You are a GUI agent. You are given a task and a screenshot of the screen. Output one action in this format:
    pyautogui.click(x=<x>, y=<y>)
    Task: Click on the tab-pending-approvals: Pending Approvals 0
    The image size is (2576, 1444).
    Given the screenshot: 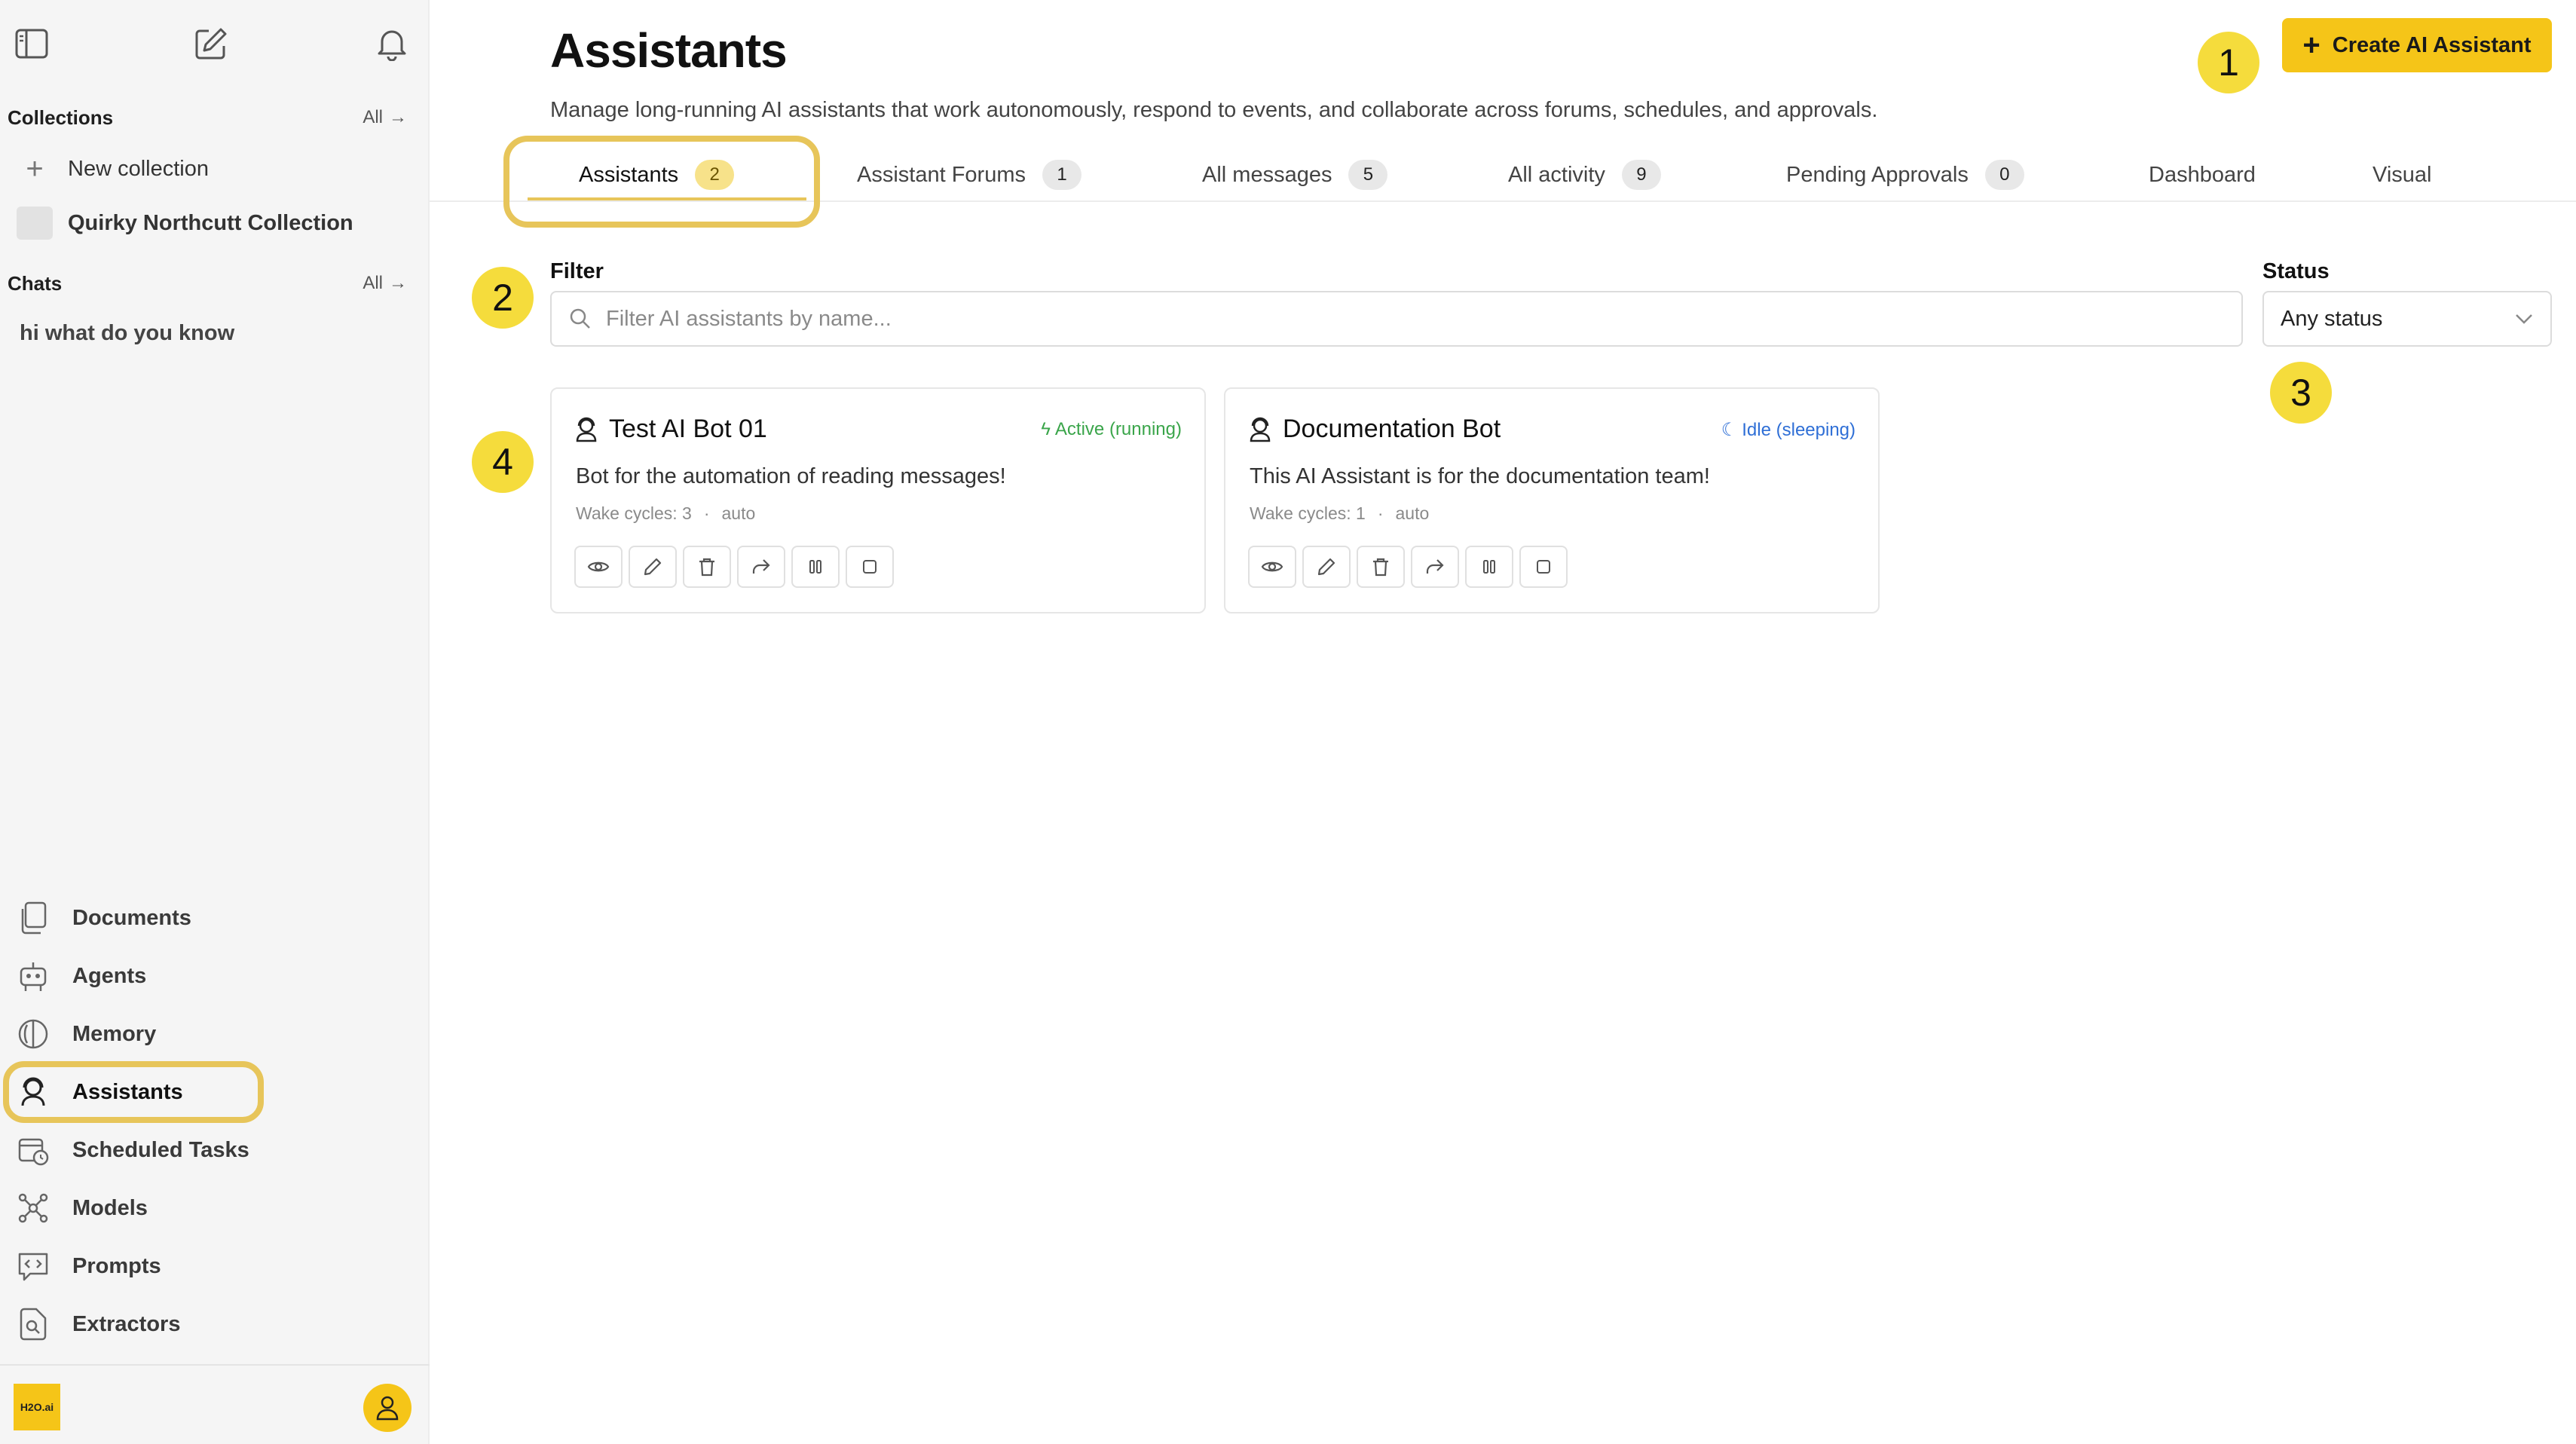 What is the action you would take?
    pyautogui.click(x=1905, y=175)
    